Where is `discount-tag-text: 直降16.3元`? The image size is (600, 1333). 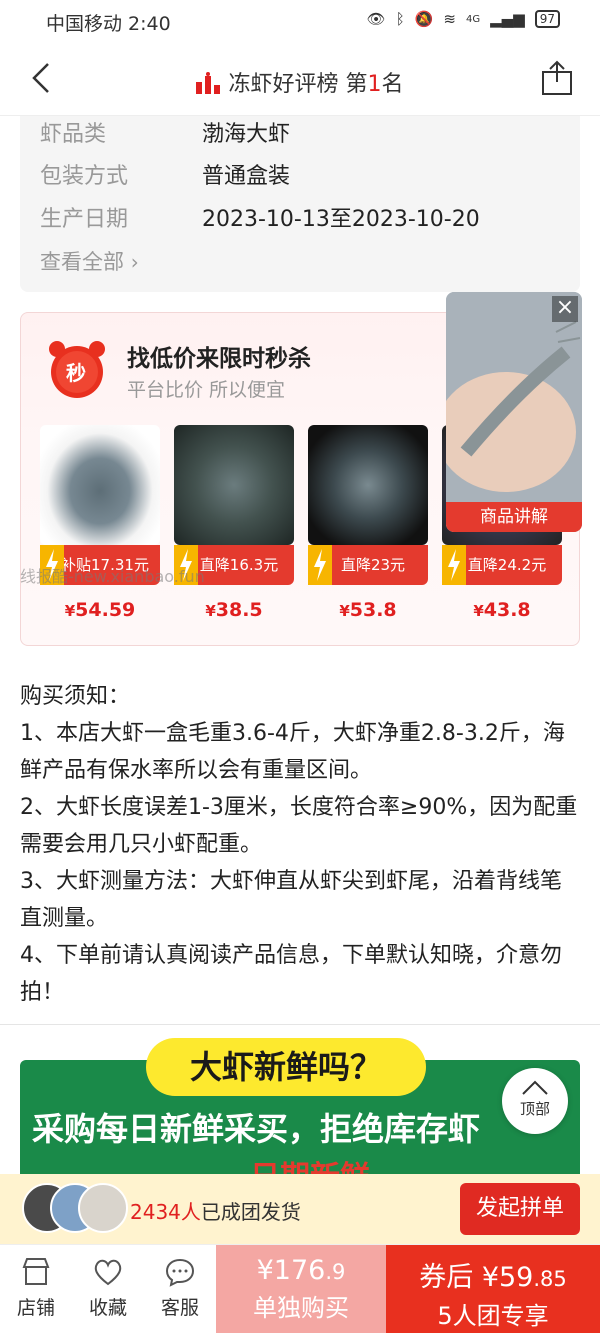
discount-tag-text: 直降16.3元 is located at coordinates (239, 565).